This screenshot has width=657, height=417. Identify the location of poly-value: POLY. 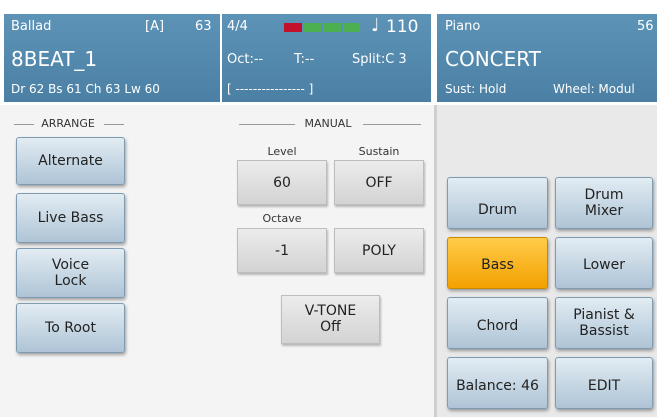
(379, 250).